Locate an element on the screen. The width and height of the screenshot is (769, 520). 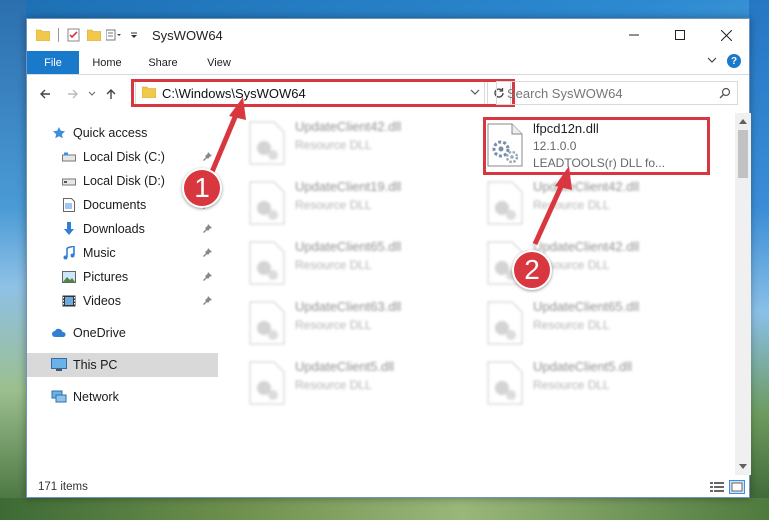
navigation-bar: C:\Windows\SysWOW64 Search SysWOW64 is located at coordinates (388, 94).